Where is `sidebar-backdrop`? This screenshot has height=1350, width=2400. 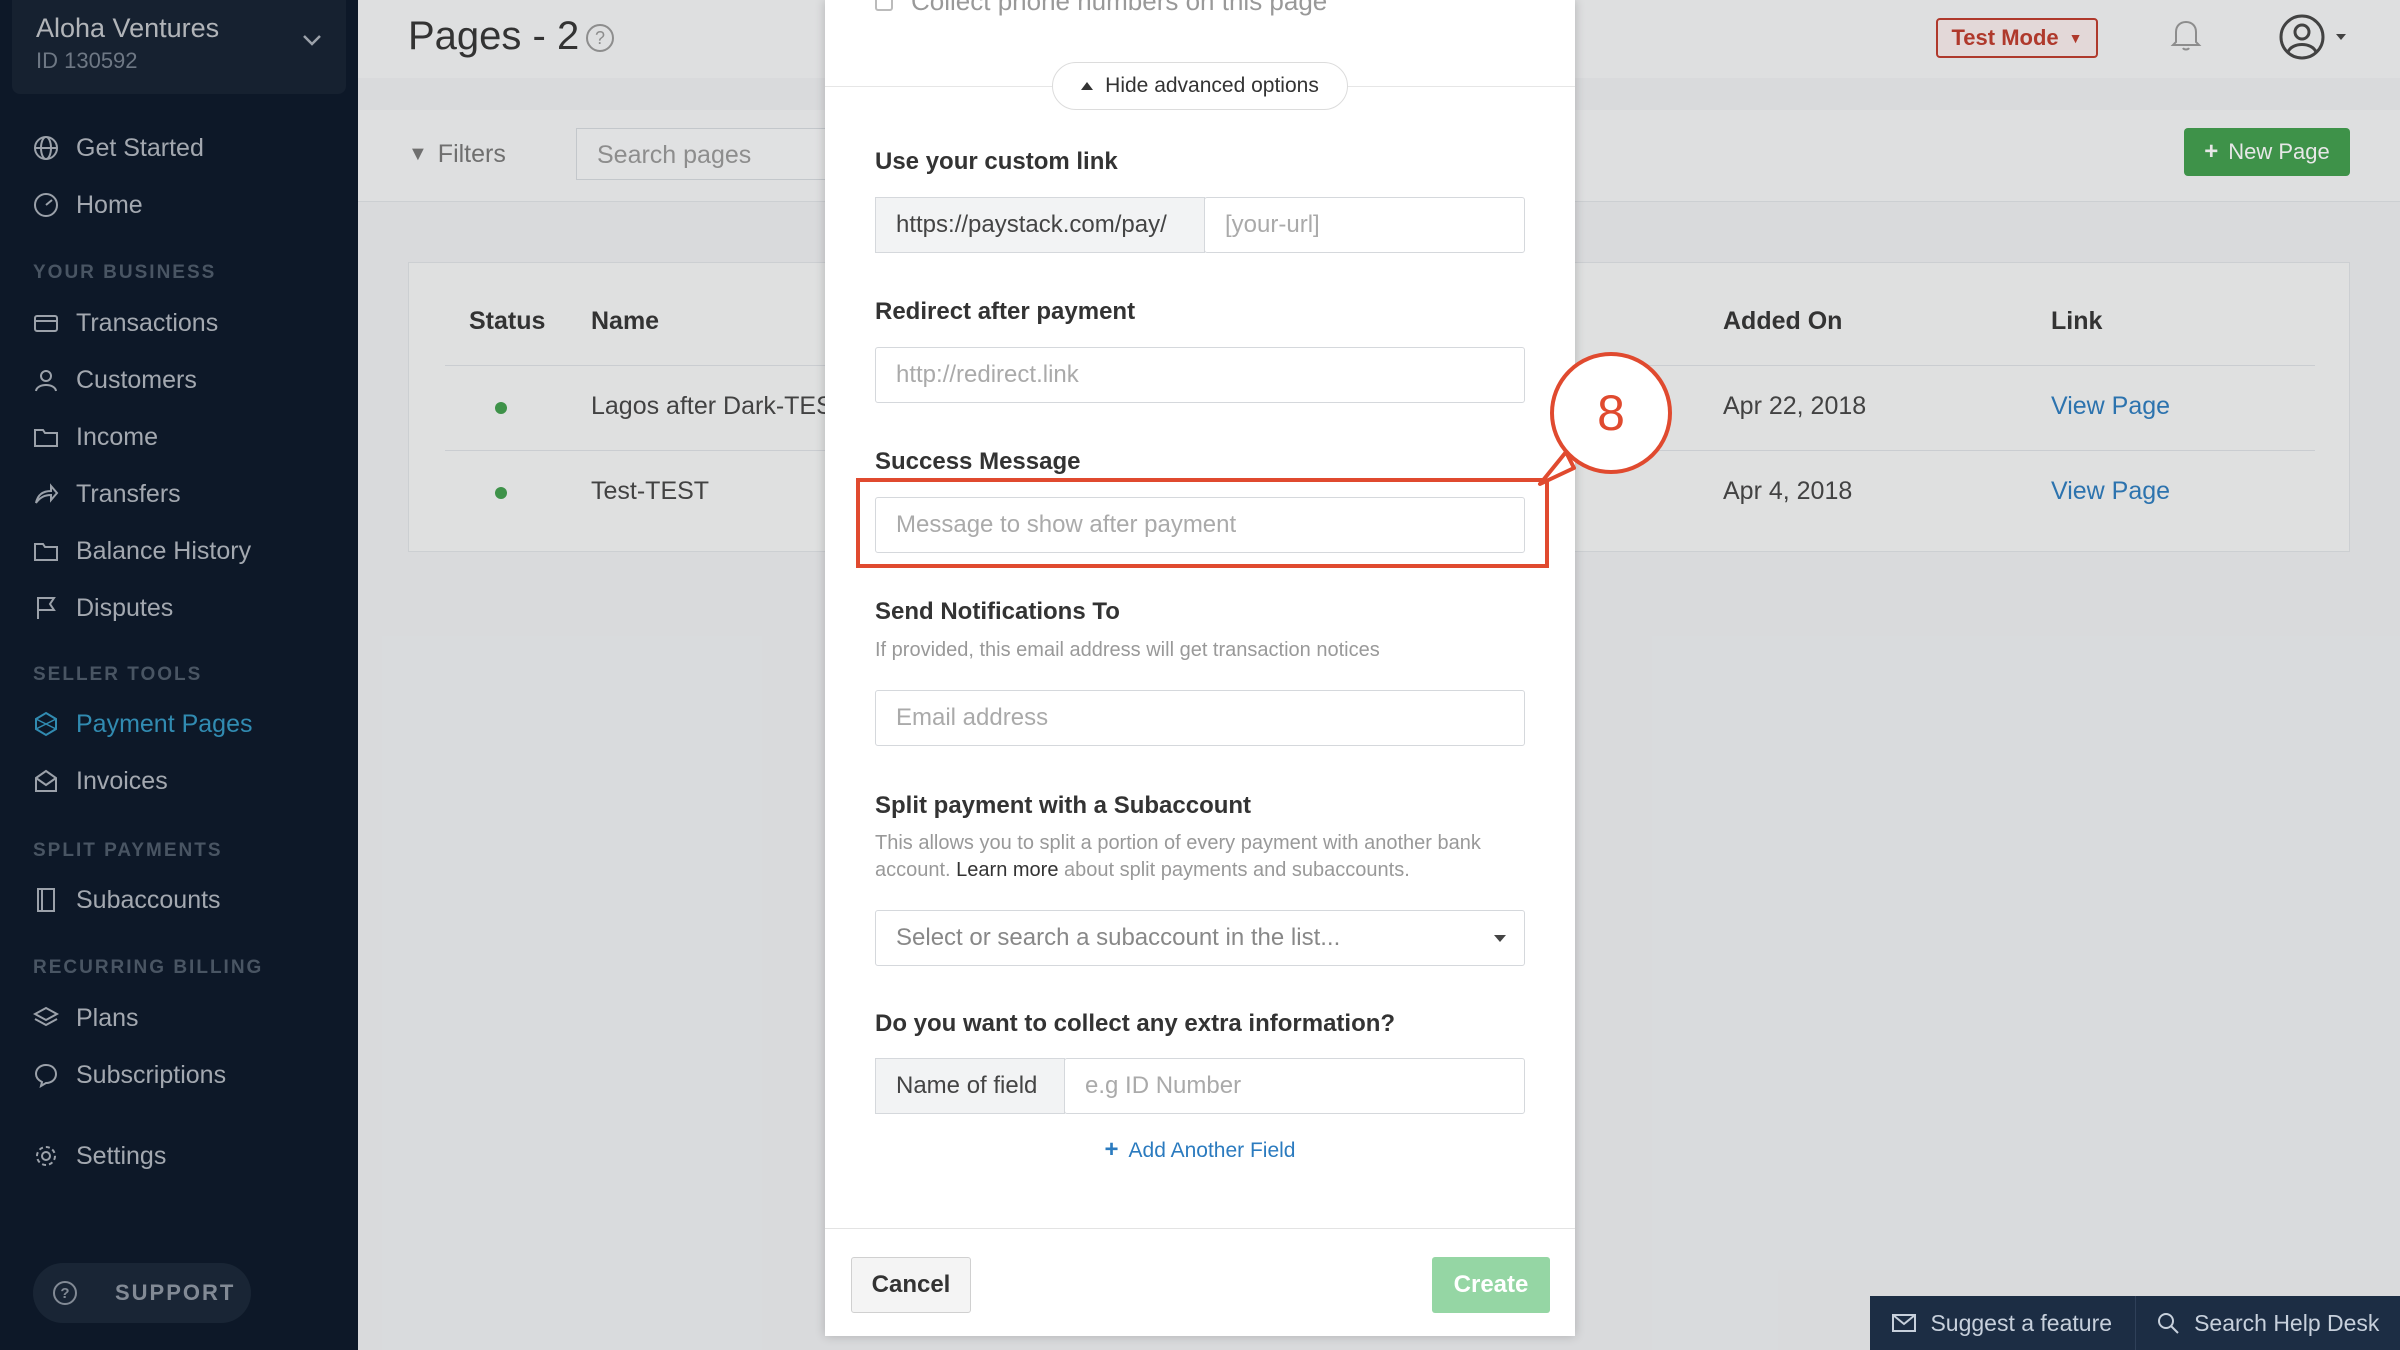
sidebar-backdrop is located at coordinates (179, 675).